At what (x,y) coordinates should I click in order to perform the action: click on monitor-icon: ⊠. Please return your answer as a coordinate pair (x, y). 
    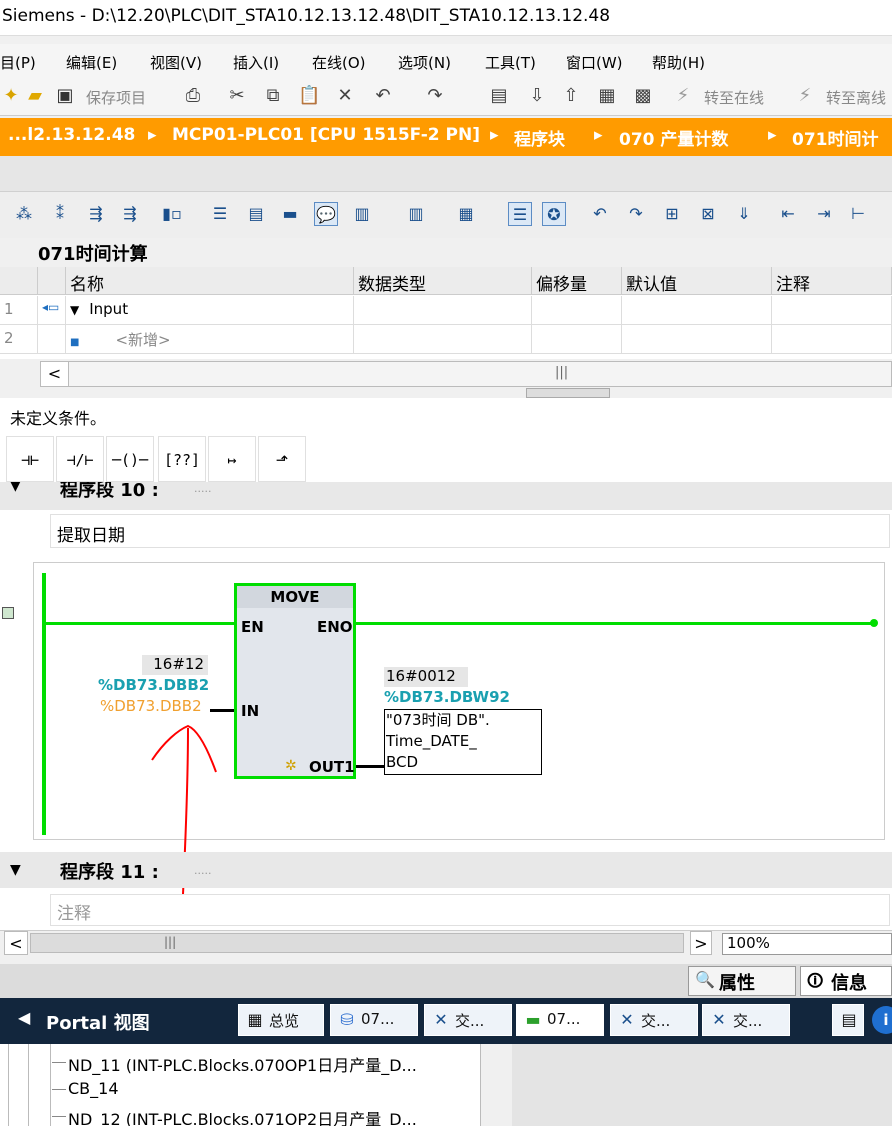
    Looking at the image, I should click on (708, 214).